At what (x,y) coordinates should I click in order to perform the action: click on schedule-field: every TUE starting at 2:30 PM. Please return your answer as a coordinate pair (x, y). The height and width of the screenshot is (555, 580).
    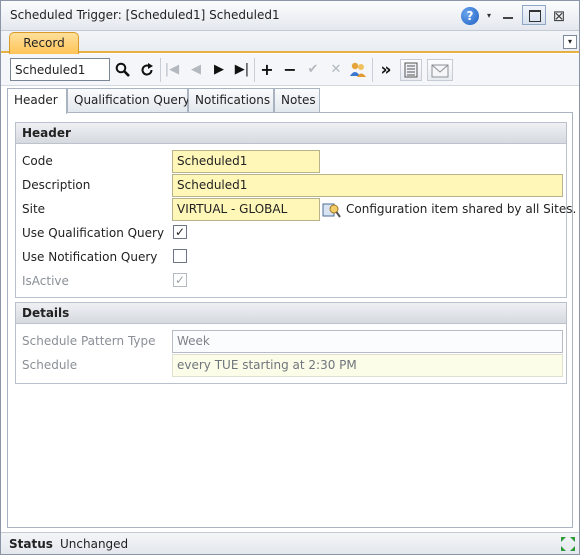
    Looking at the image, I should click on (367, 365).